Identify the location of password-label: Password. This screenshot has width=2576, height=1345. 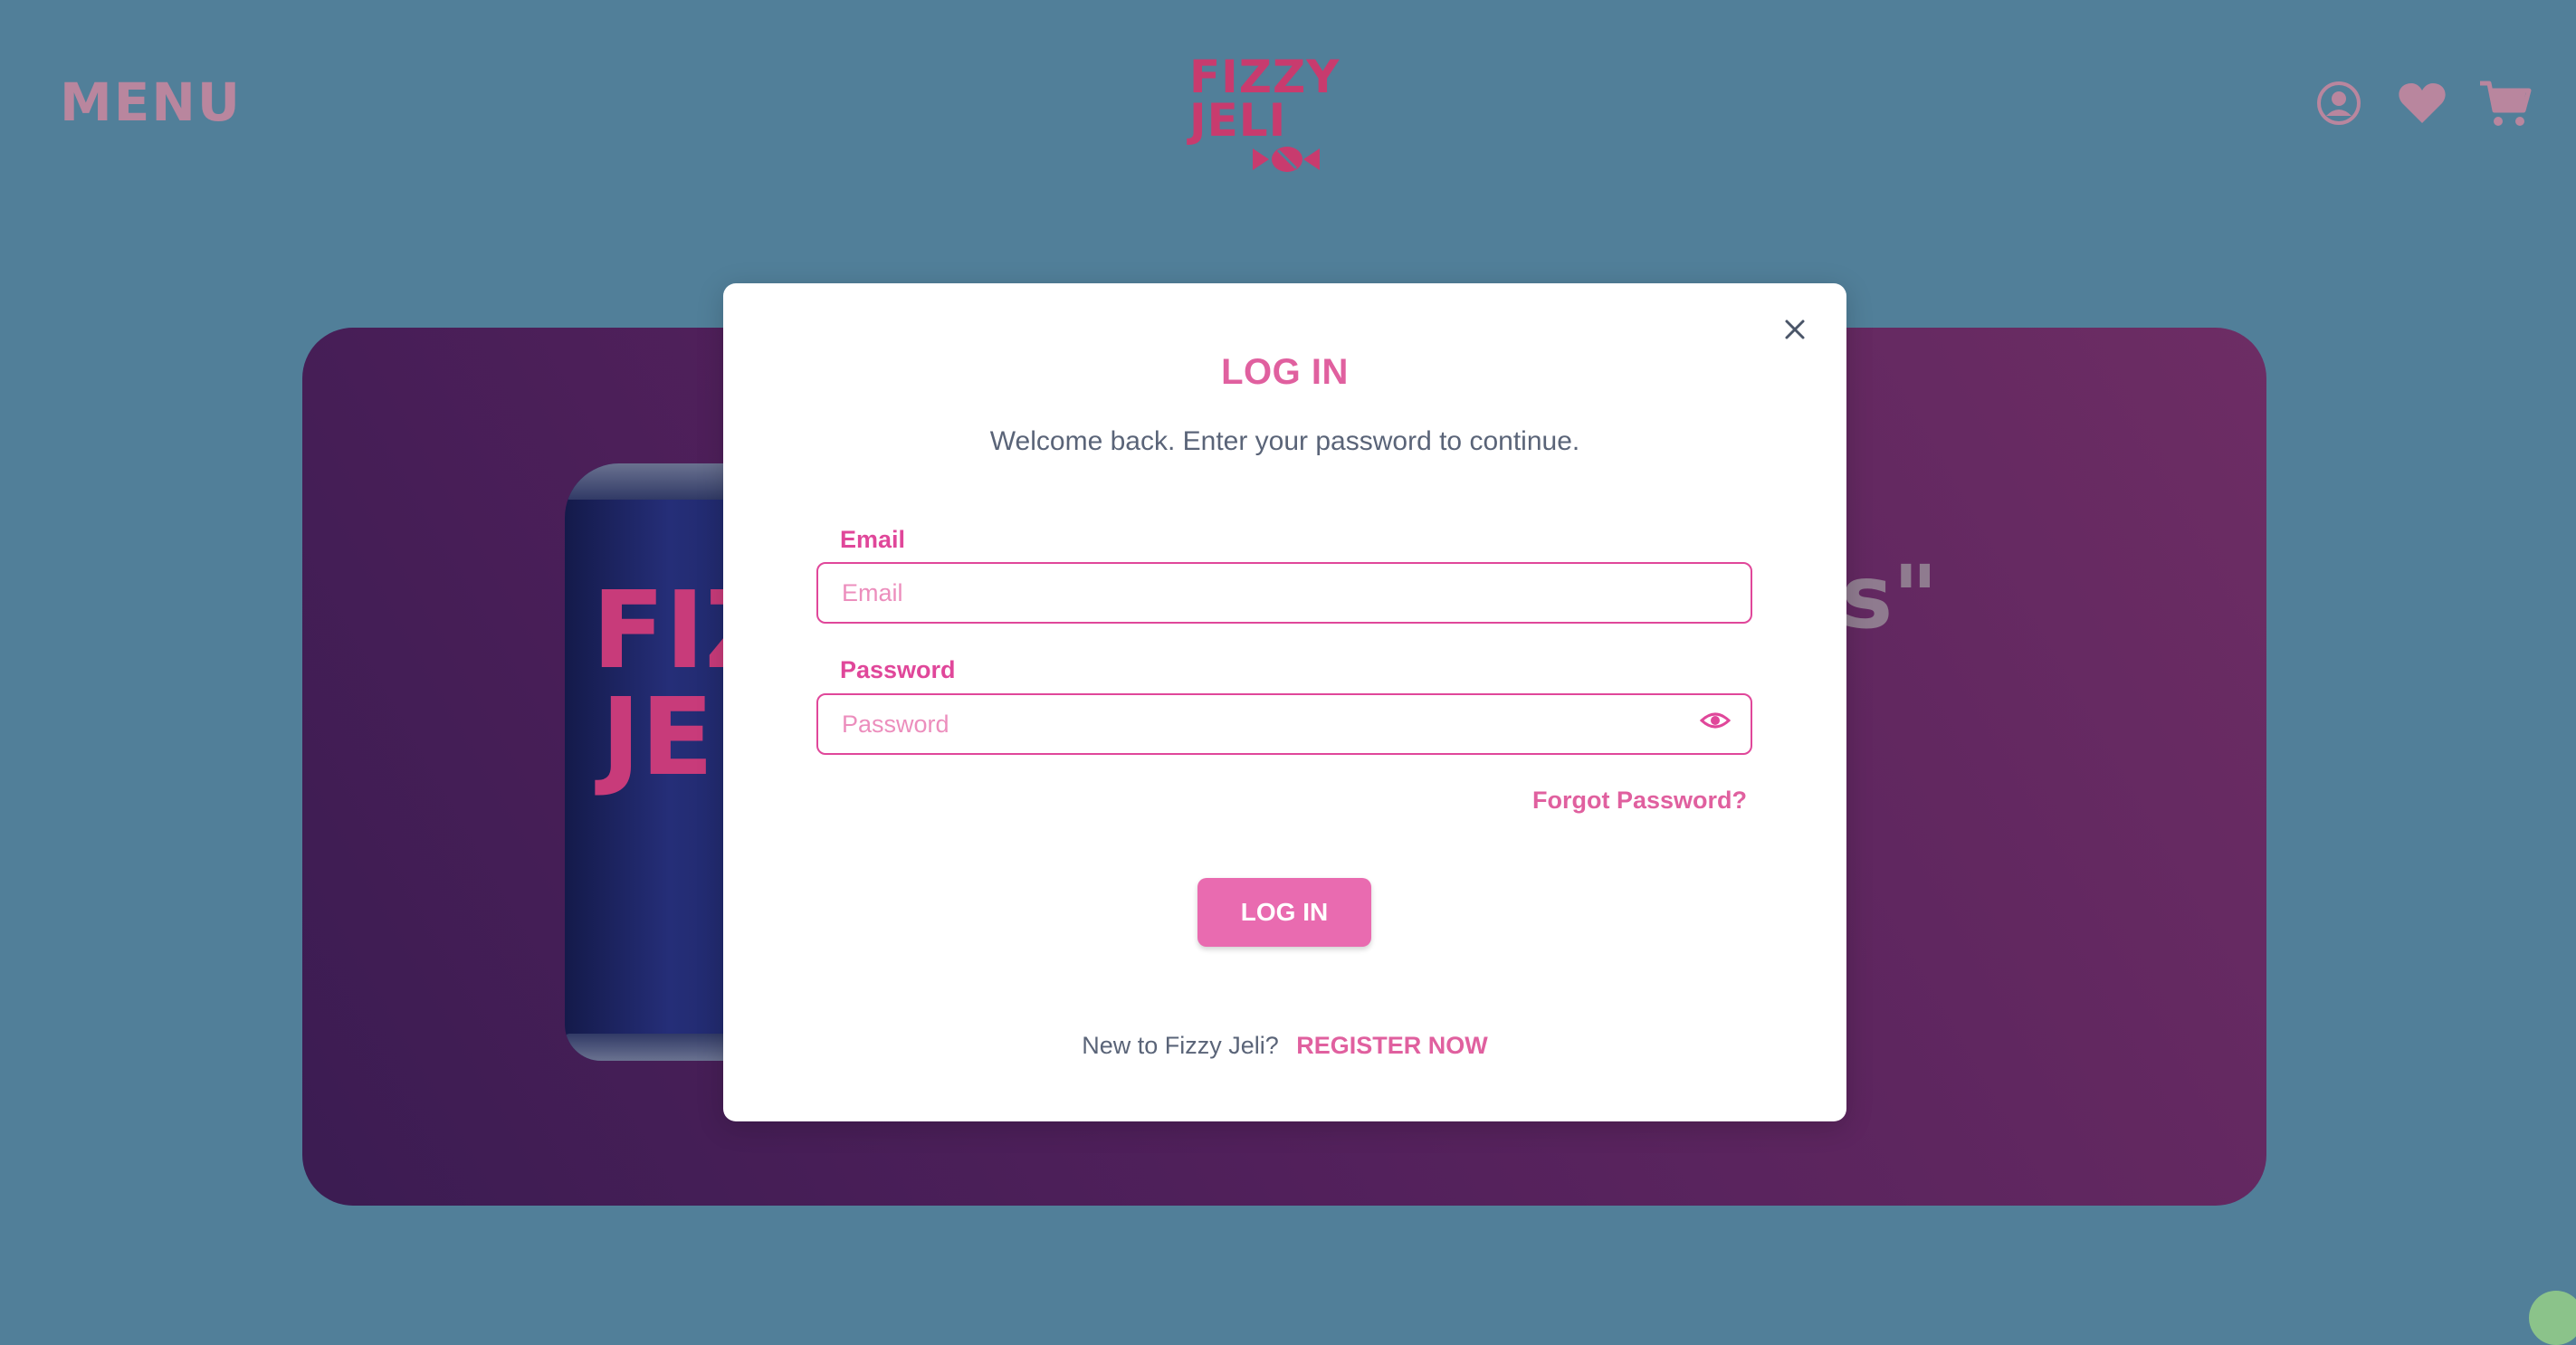
(898, 669).